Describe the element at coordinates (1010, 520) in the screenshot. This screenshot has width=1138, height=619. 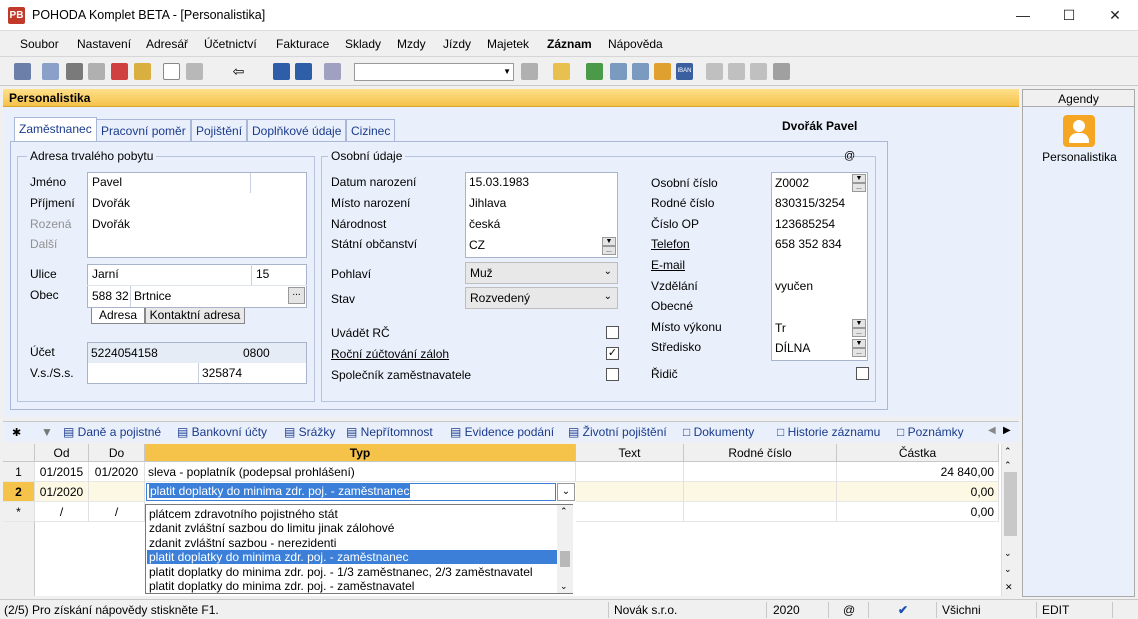
I see `grid-scrollbar: ⌃ ⌃ ⌄ ⌄ ✕` at that location.